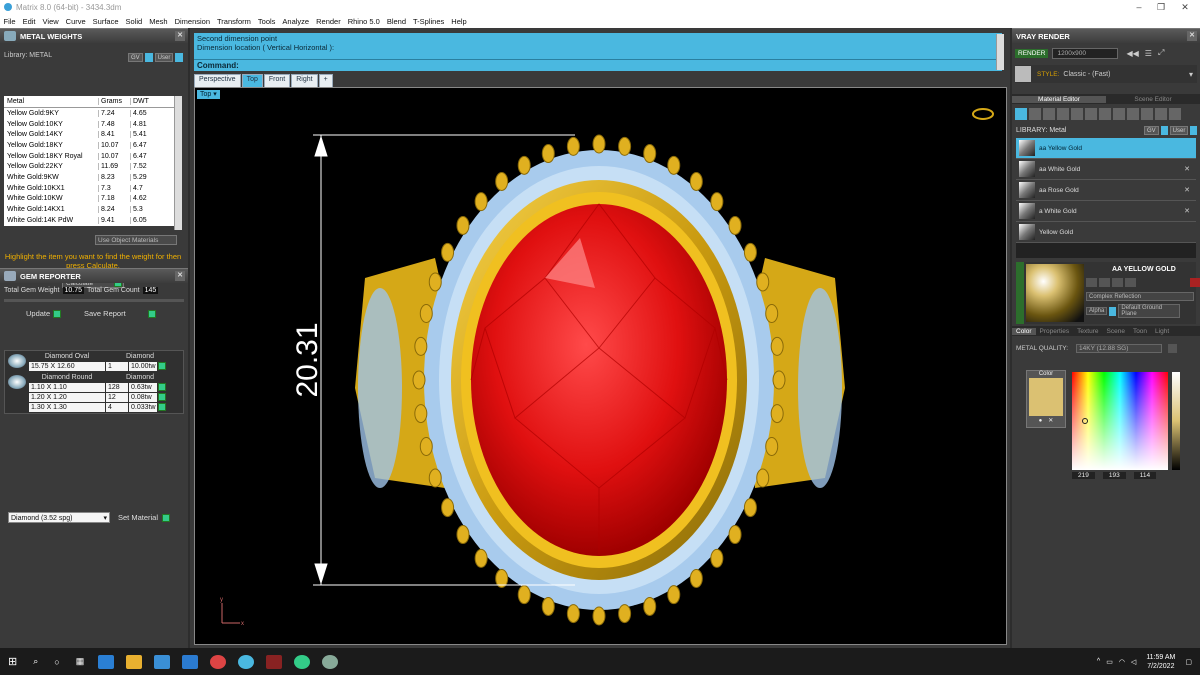 The image size is (1200, 675). Describe the element at coordinates (1020, 293) in the screenshot. I see `preview-side-tab` at that location.